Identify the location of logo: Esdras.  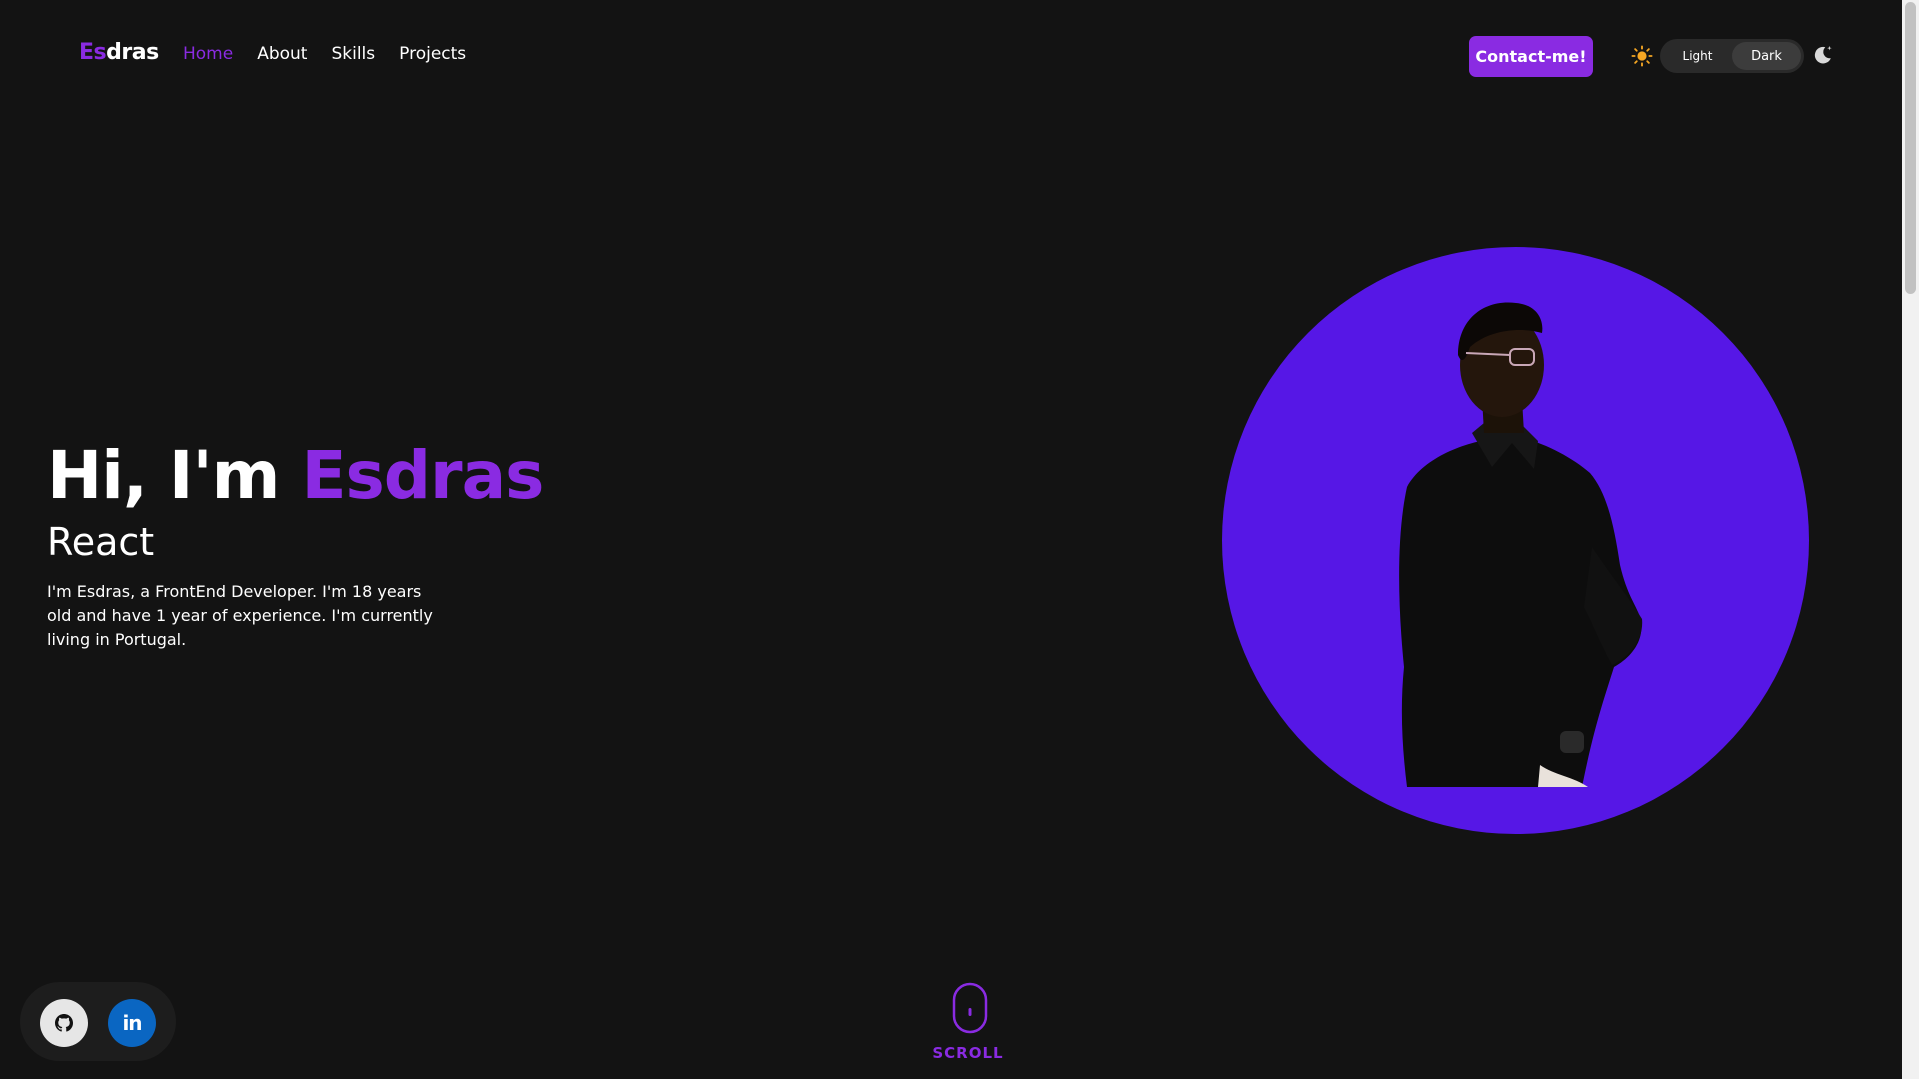
(119, 52).